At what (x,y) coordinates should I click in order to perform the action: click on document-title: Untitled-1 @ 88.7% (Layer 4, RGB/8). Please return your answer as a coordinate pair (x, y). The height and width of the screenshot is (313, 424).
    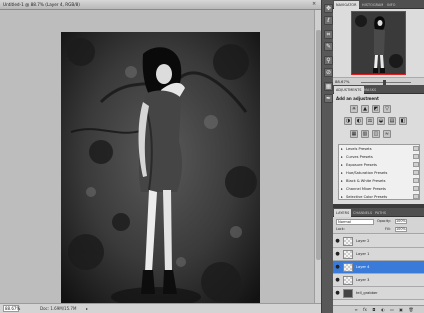
    Looking at the image, I should click on (41, 4).